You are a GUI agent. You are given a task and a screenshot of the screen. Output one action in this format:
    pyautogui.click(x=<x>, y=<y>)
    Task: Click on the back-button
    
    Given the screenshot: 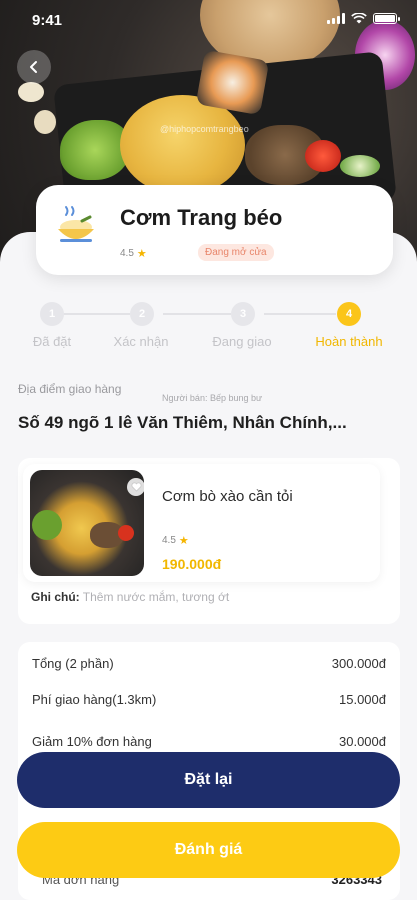 What is the action you would take?
    pyautogui.click(x=34, y=67)
    